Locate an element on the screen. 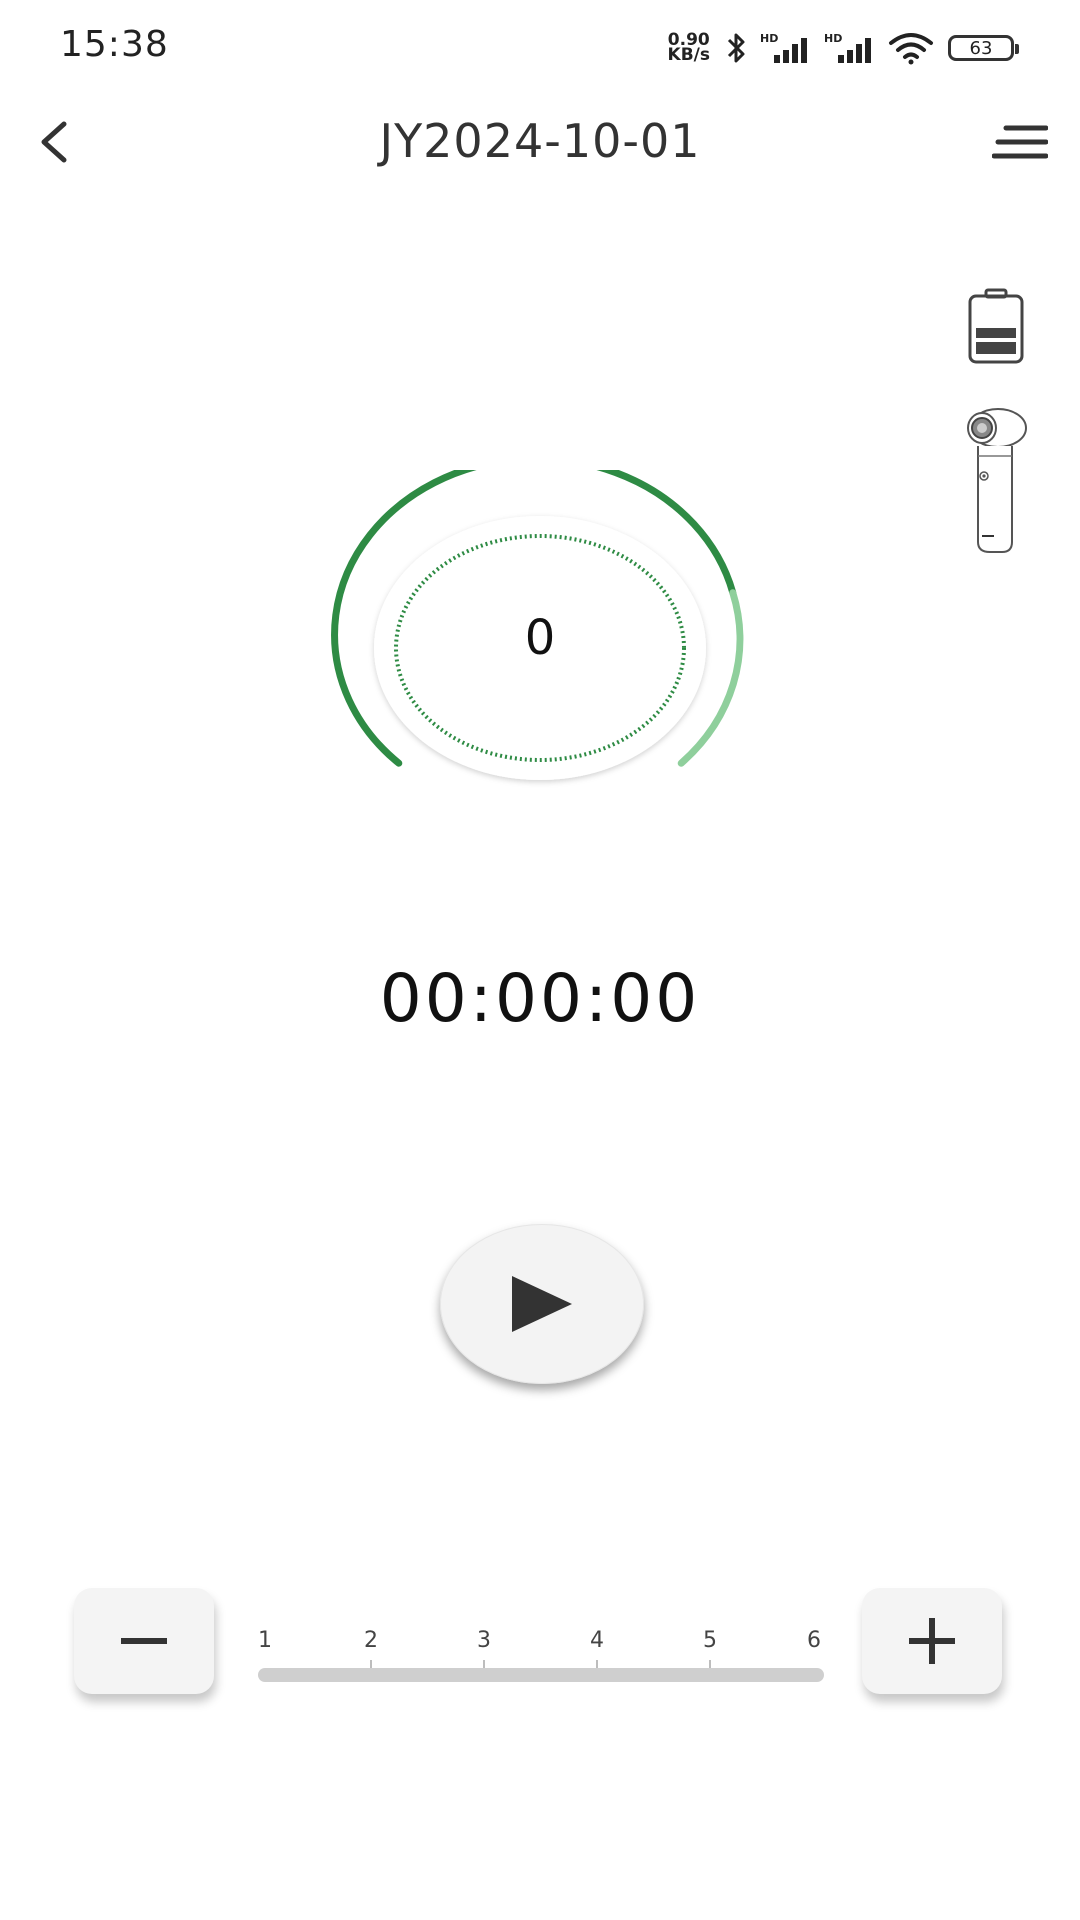 Image resolution: width=1080 pixels, height=1920 pixels. hamburger-menu-icon is located at coordinates (1020, 142).